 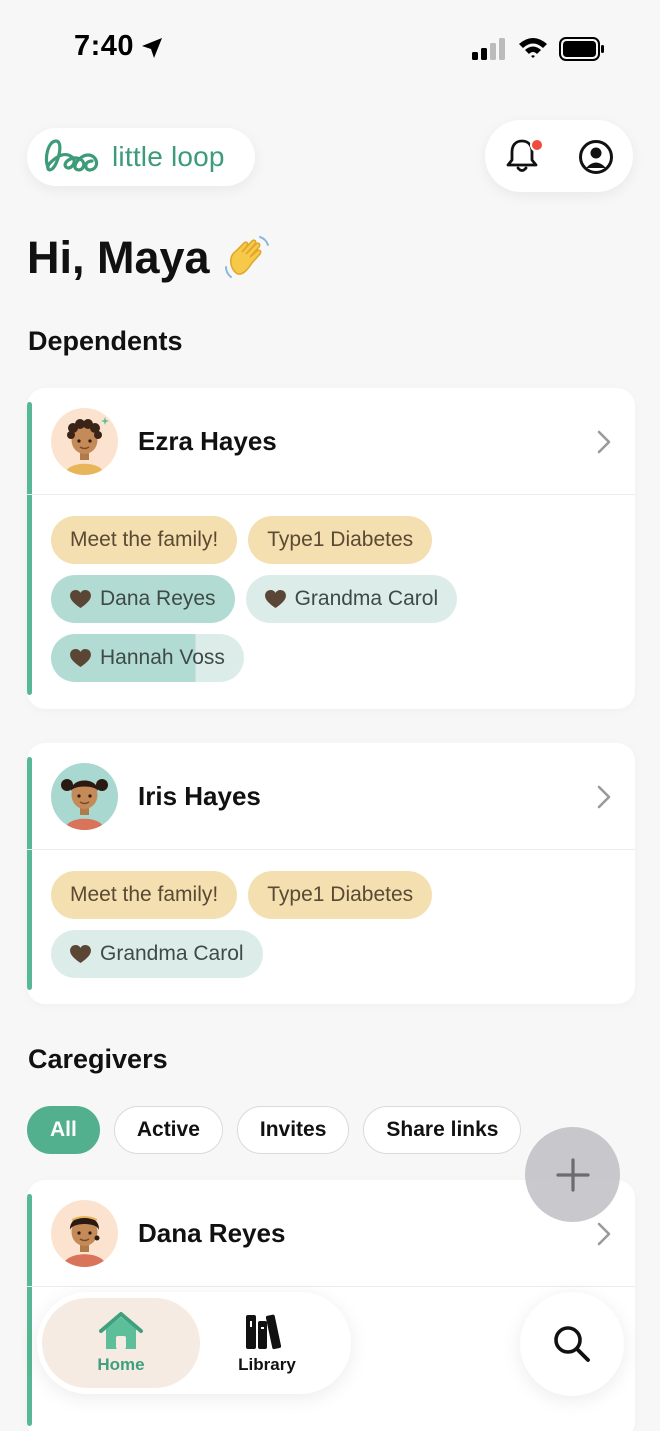 I want to click on status-time: 7:40, so click(x=104, y=46).